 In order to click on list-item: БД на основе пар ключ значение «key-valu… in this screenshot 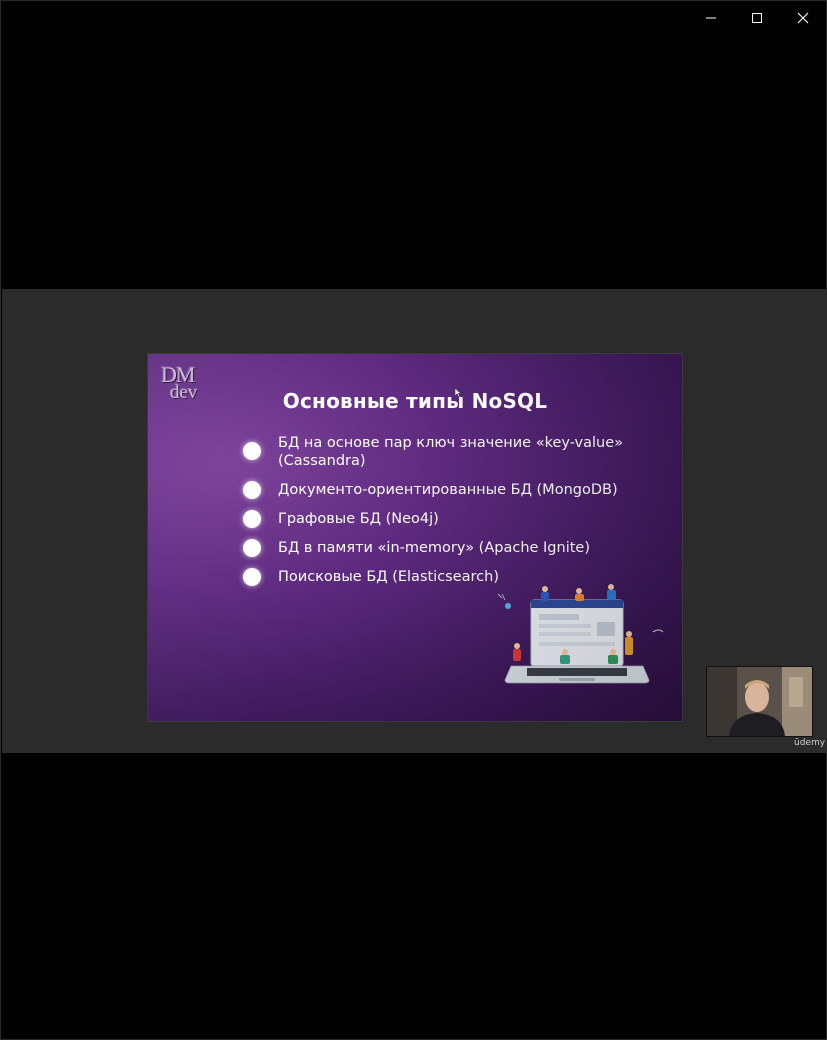, I will do `click(443, 452)`.